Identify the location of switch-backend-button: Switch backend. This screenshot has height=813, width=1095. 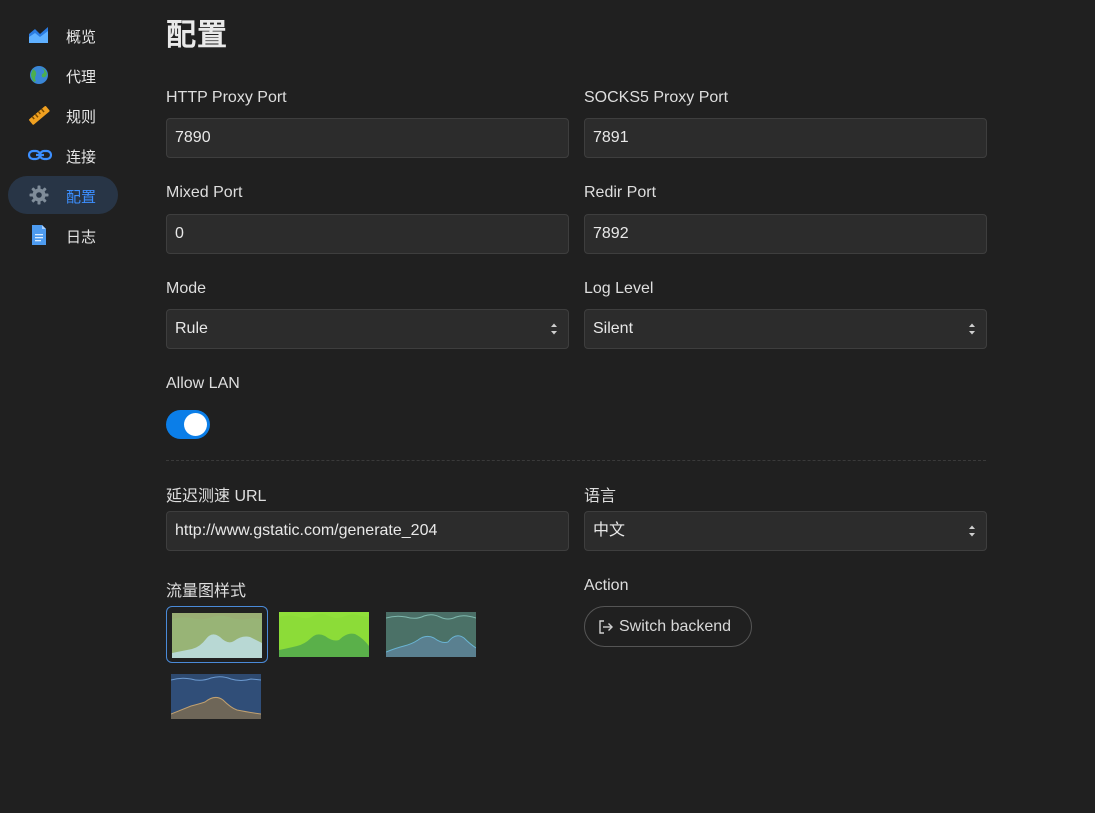
(668, 626).